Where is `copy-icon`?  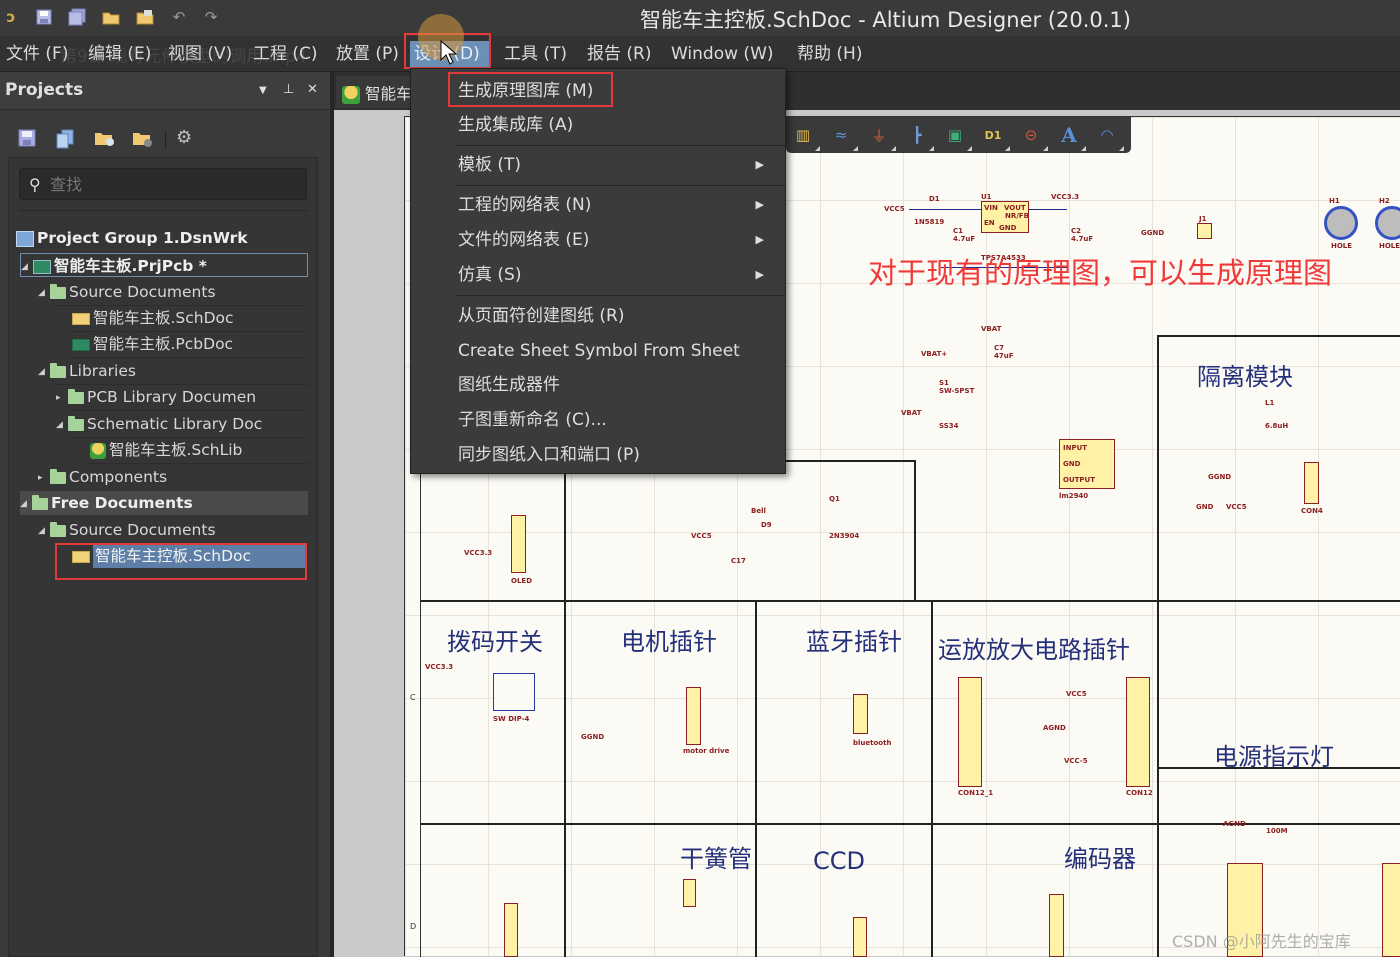
copy-icon is located at coordinates (66, 139).